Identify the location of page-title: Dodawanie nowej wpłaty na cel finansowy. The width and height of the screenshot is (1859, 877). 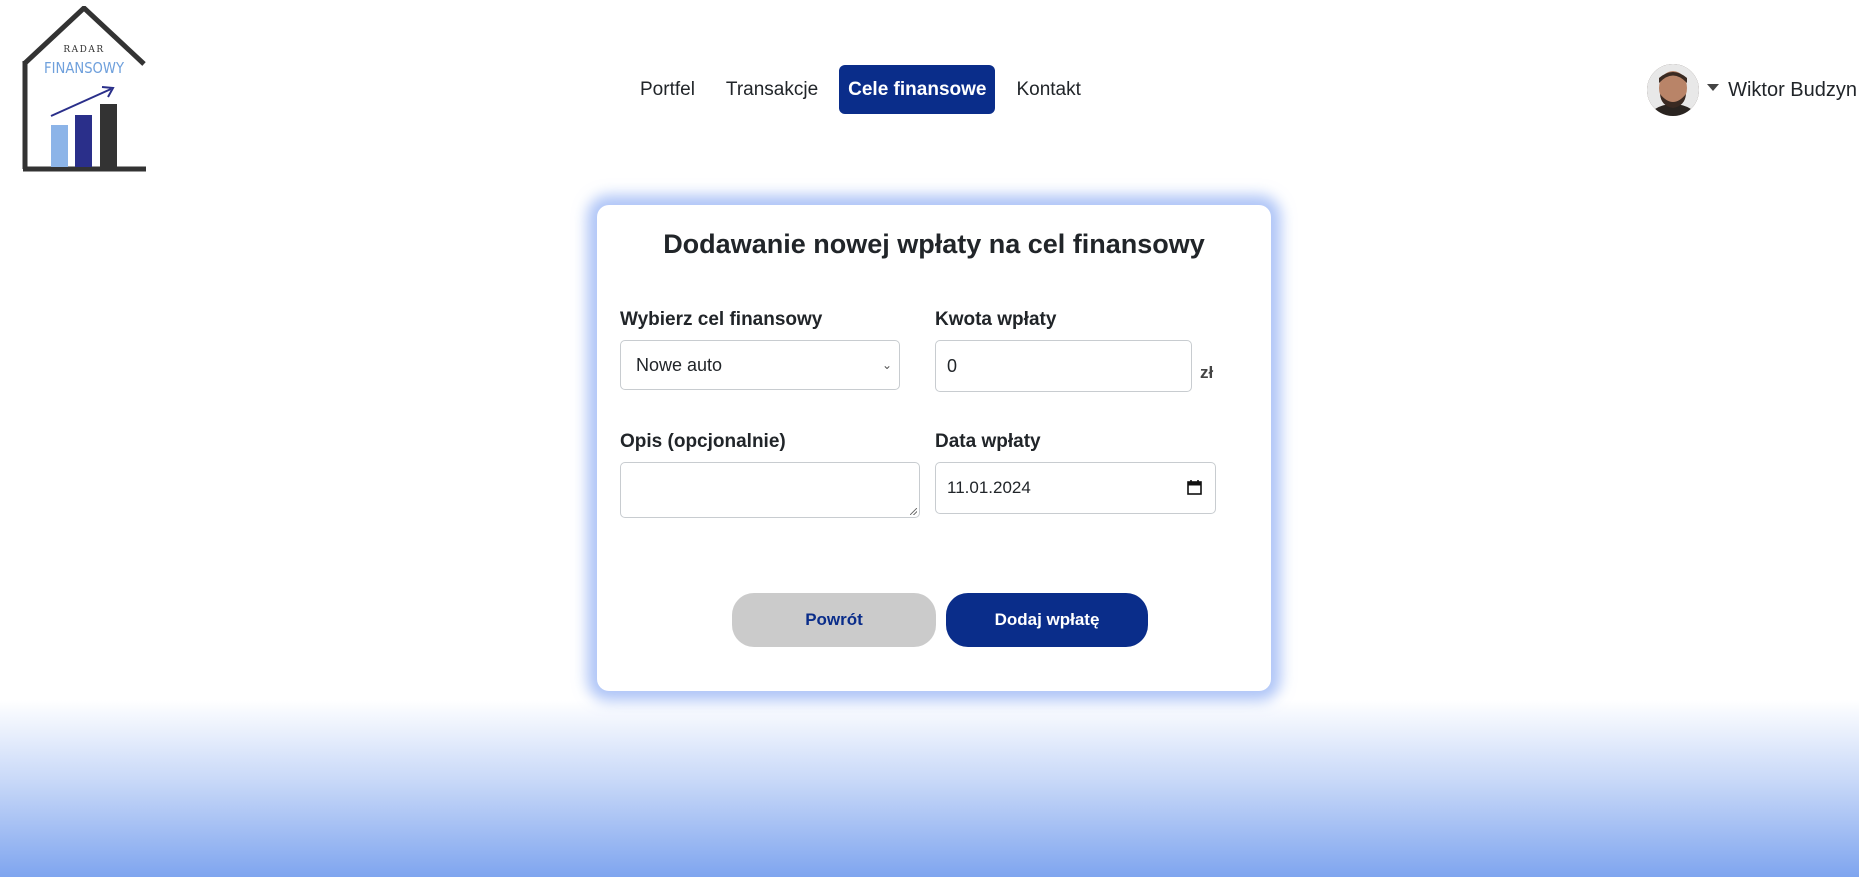
(934, 244).